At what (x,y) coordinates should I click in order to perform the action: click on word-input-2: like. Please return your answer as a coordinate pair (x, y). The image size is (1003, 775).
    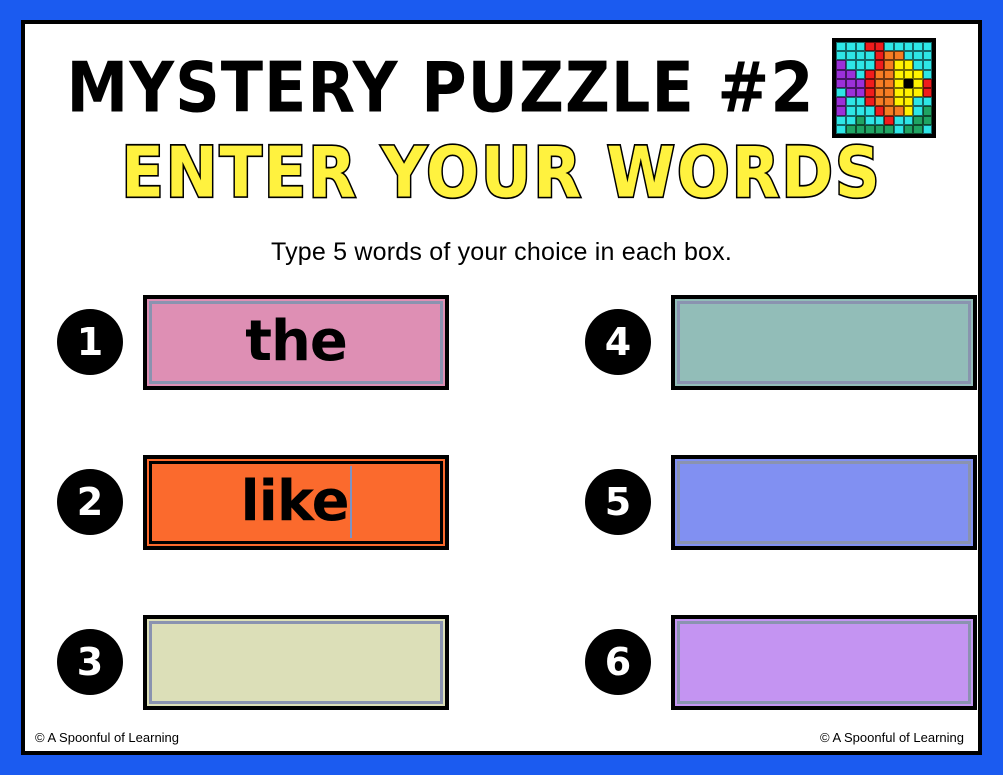
    Looking at the image, I should click on (296, 502).